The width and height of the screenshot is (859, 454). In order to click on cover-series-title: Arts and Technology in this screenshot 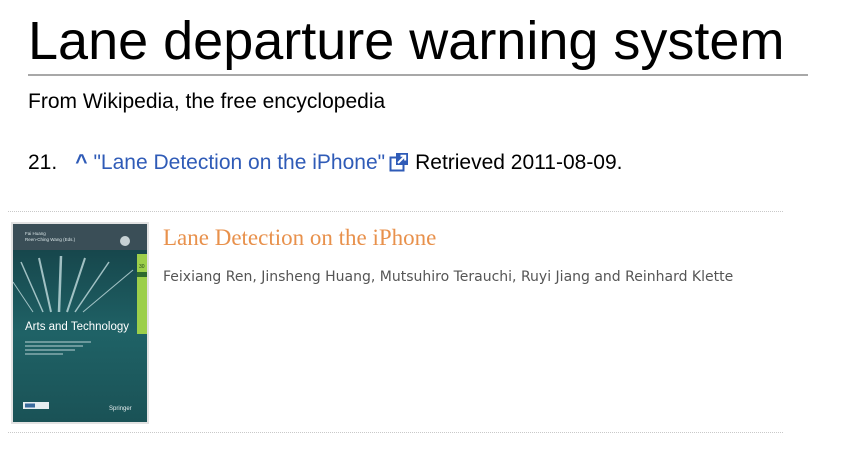, I will do `click(77, 327)`.